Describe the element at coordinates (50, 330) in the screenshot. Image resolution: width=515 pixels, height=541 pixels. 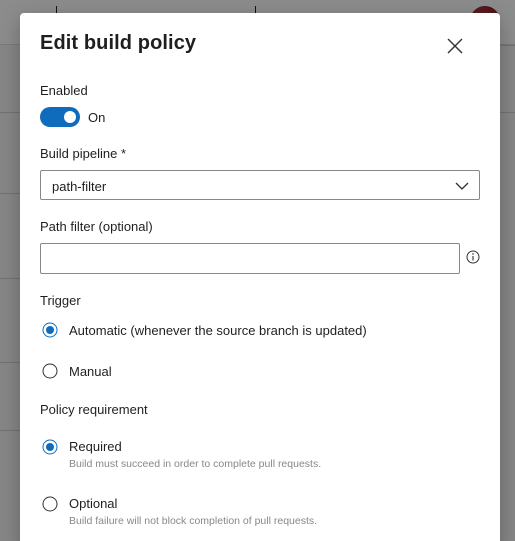
I see `trigger-automatic-radio` at that location.